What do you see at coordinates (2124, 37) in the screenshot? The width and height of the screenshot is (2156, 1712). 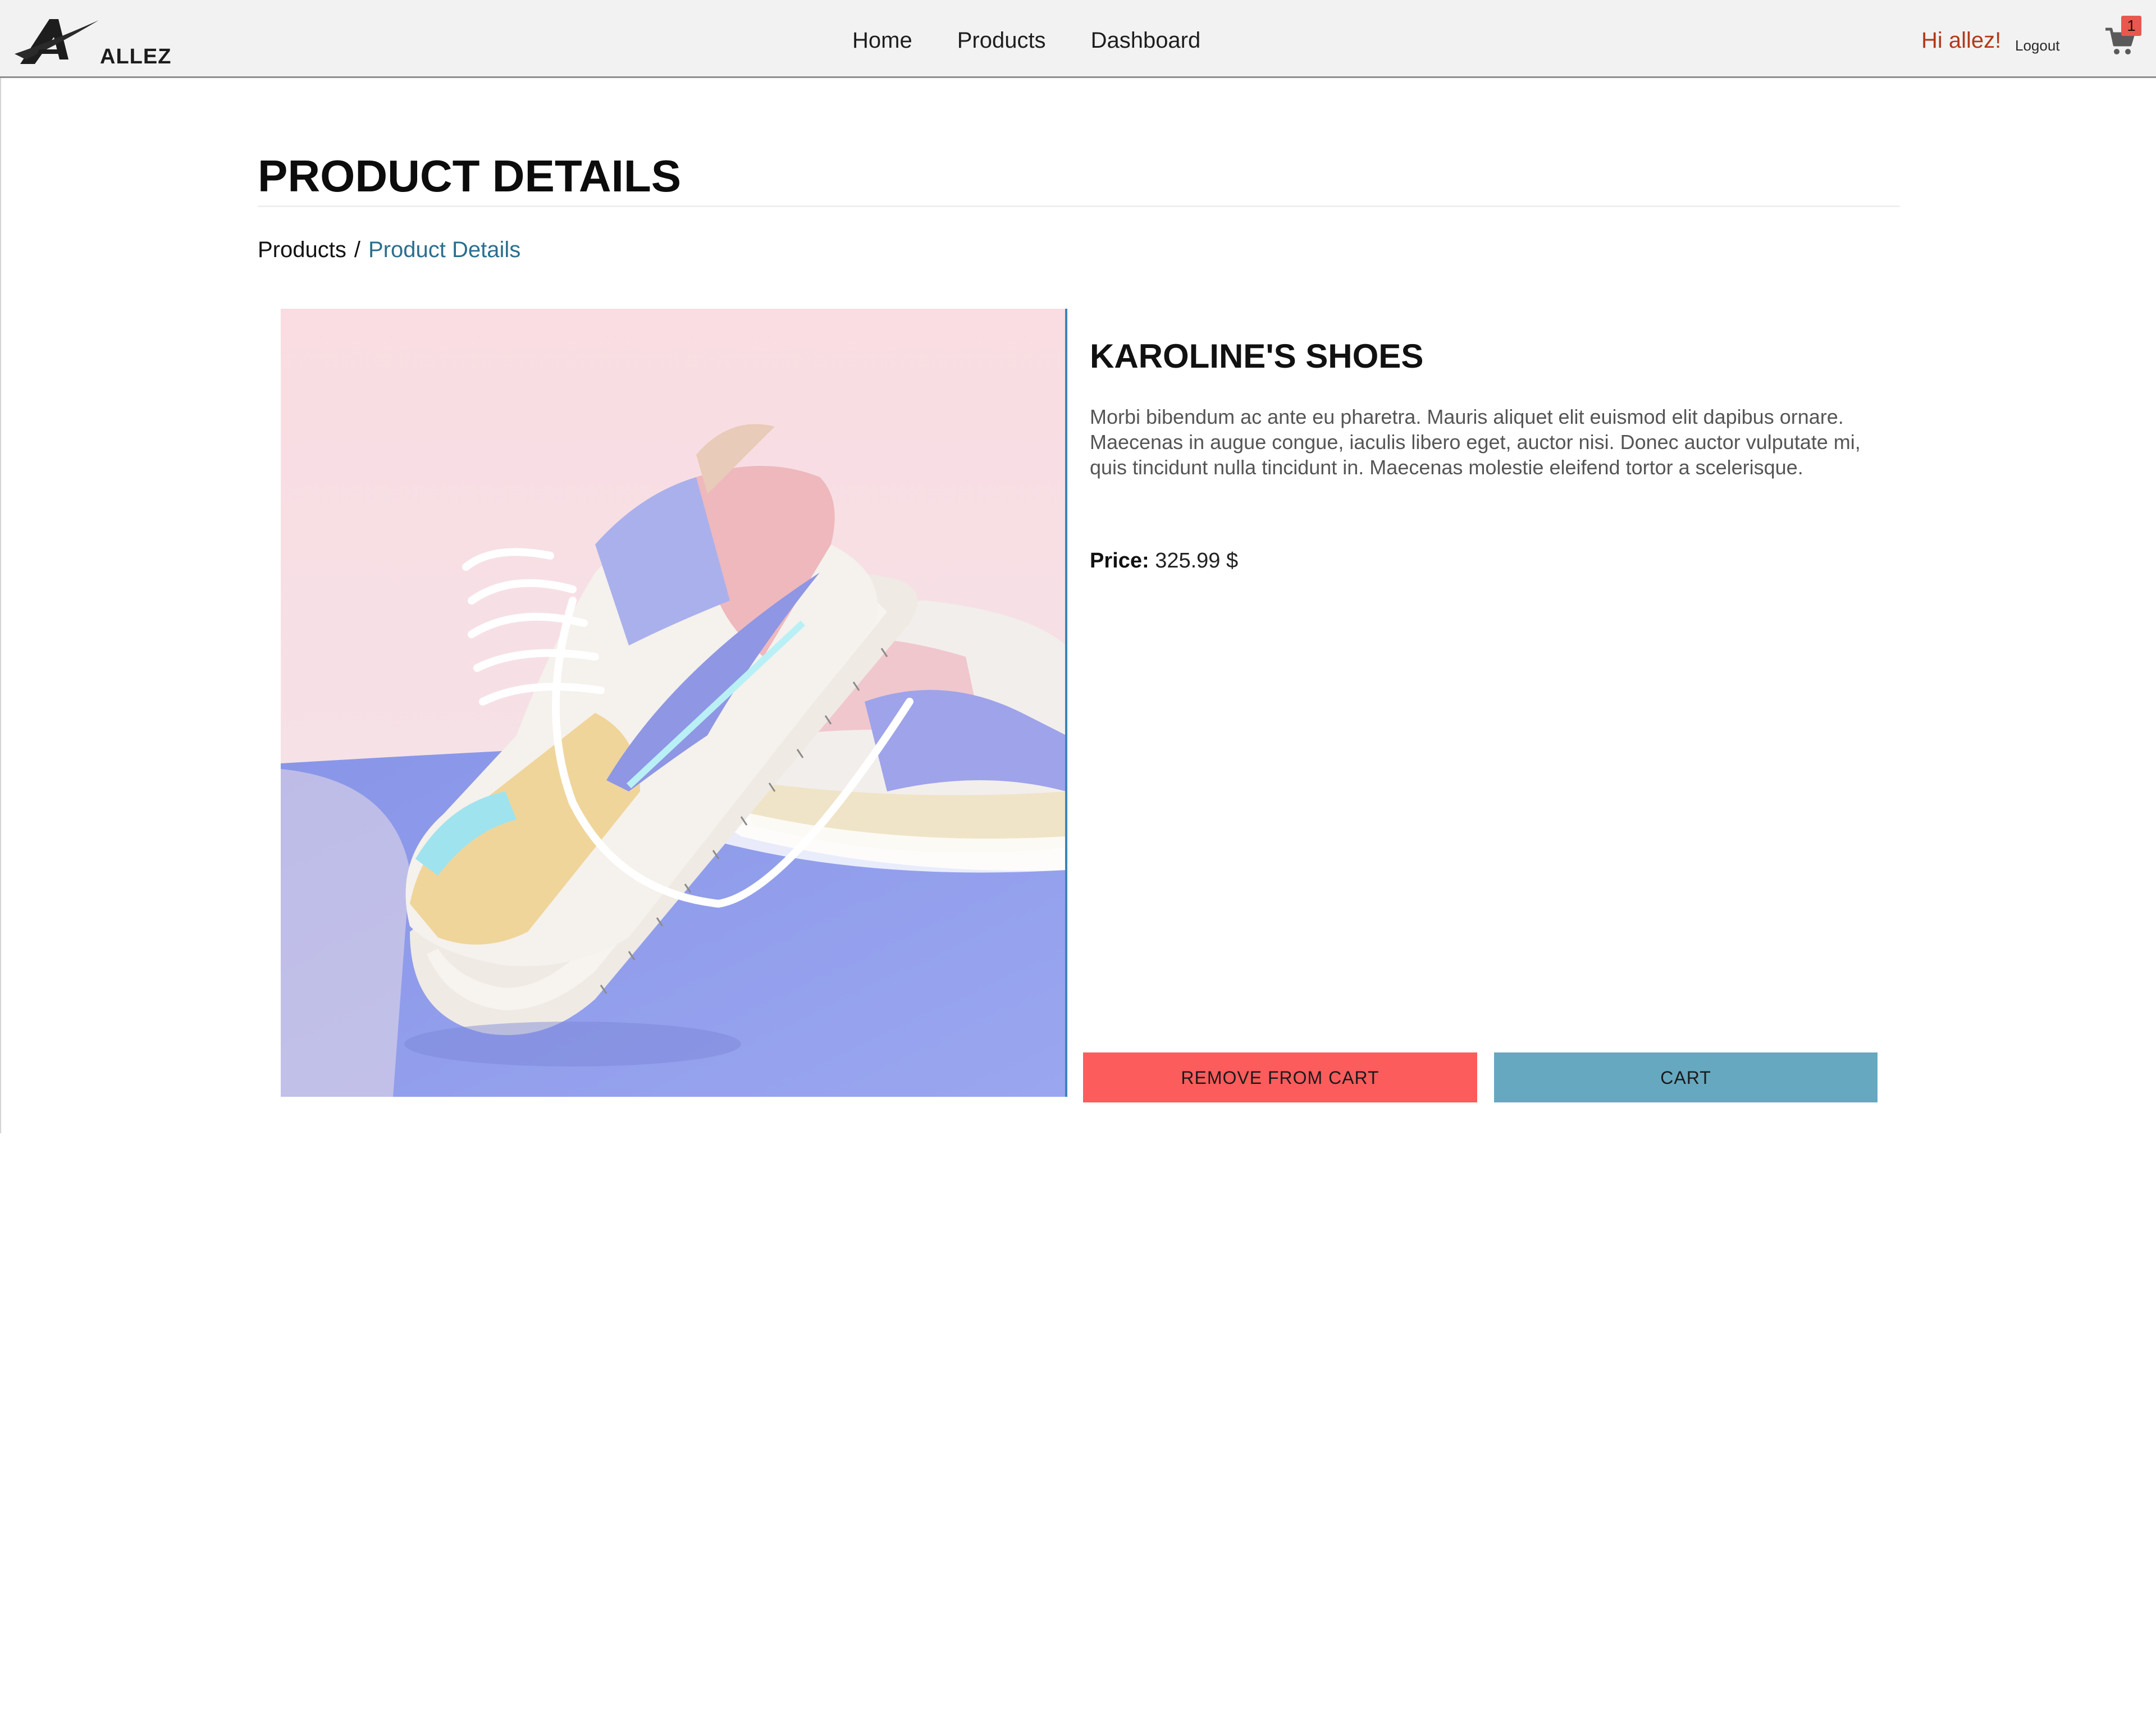 I see `cart-button: 1` at bounding box center [2124, 37].